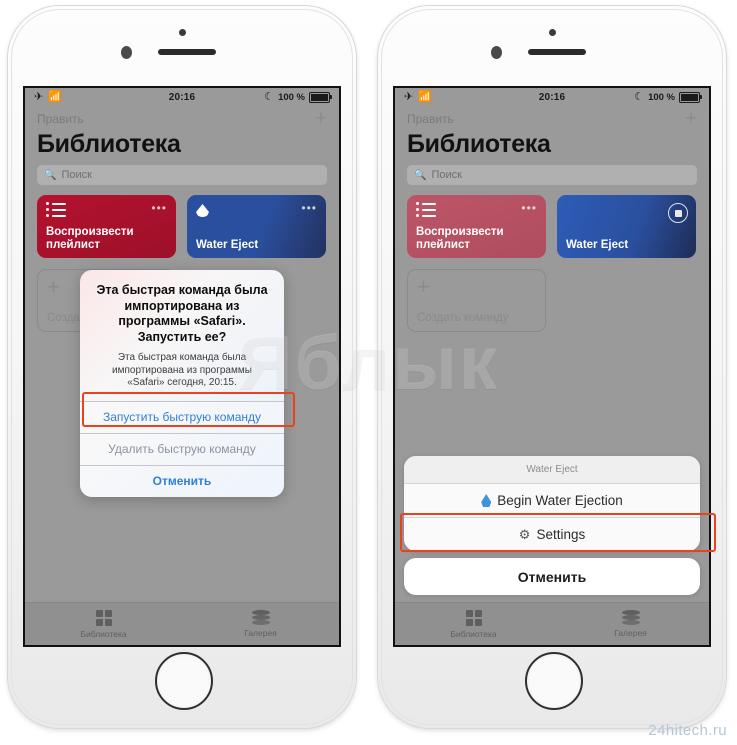  Describe the element at coordinates (182, 417) in the screenshot. I see `run-shortcut-button: Запустить быструю команду` at that location.